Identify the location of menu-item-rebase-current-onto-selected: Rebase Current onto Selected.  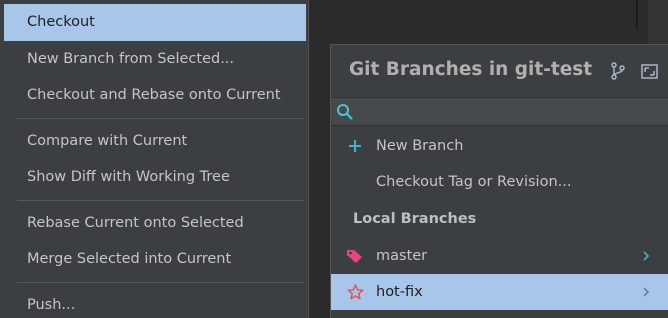
(154, 223).